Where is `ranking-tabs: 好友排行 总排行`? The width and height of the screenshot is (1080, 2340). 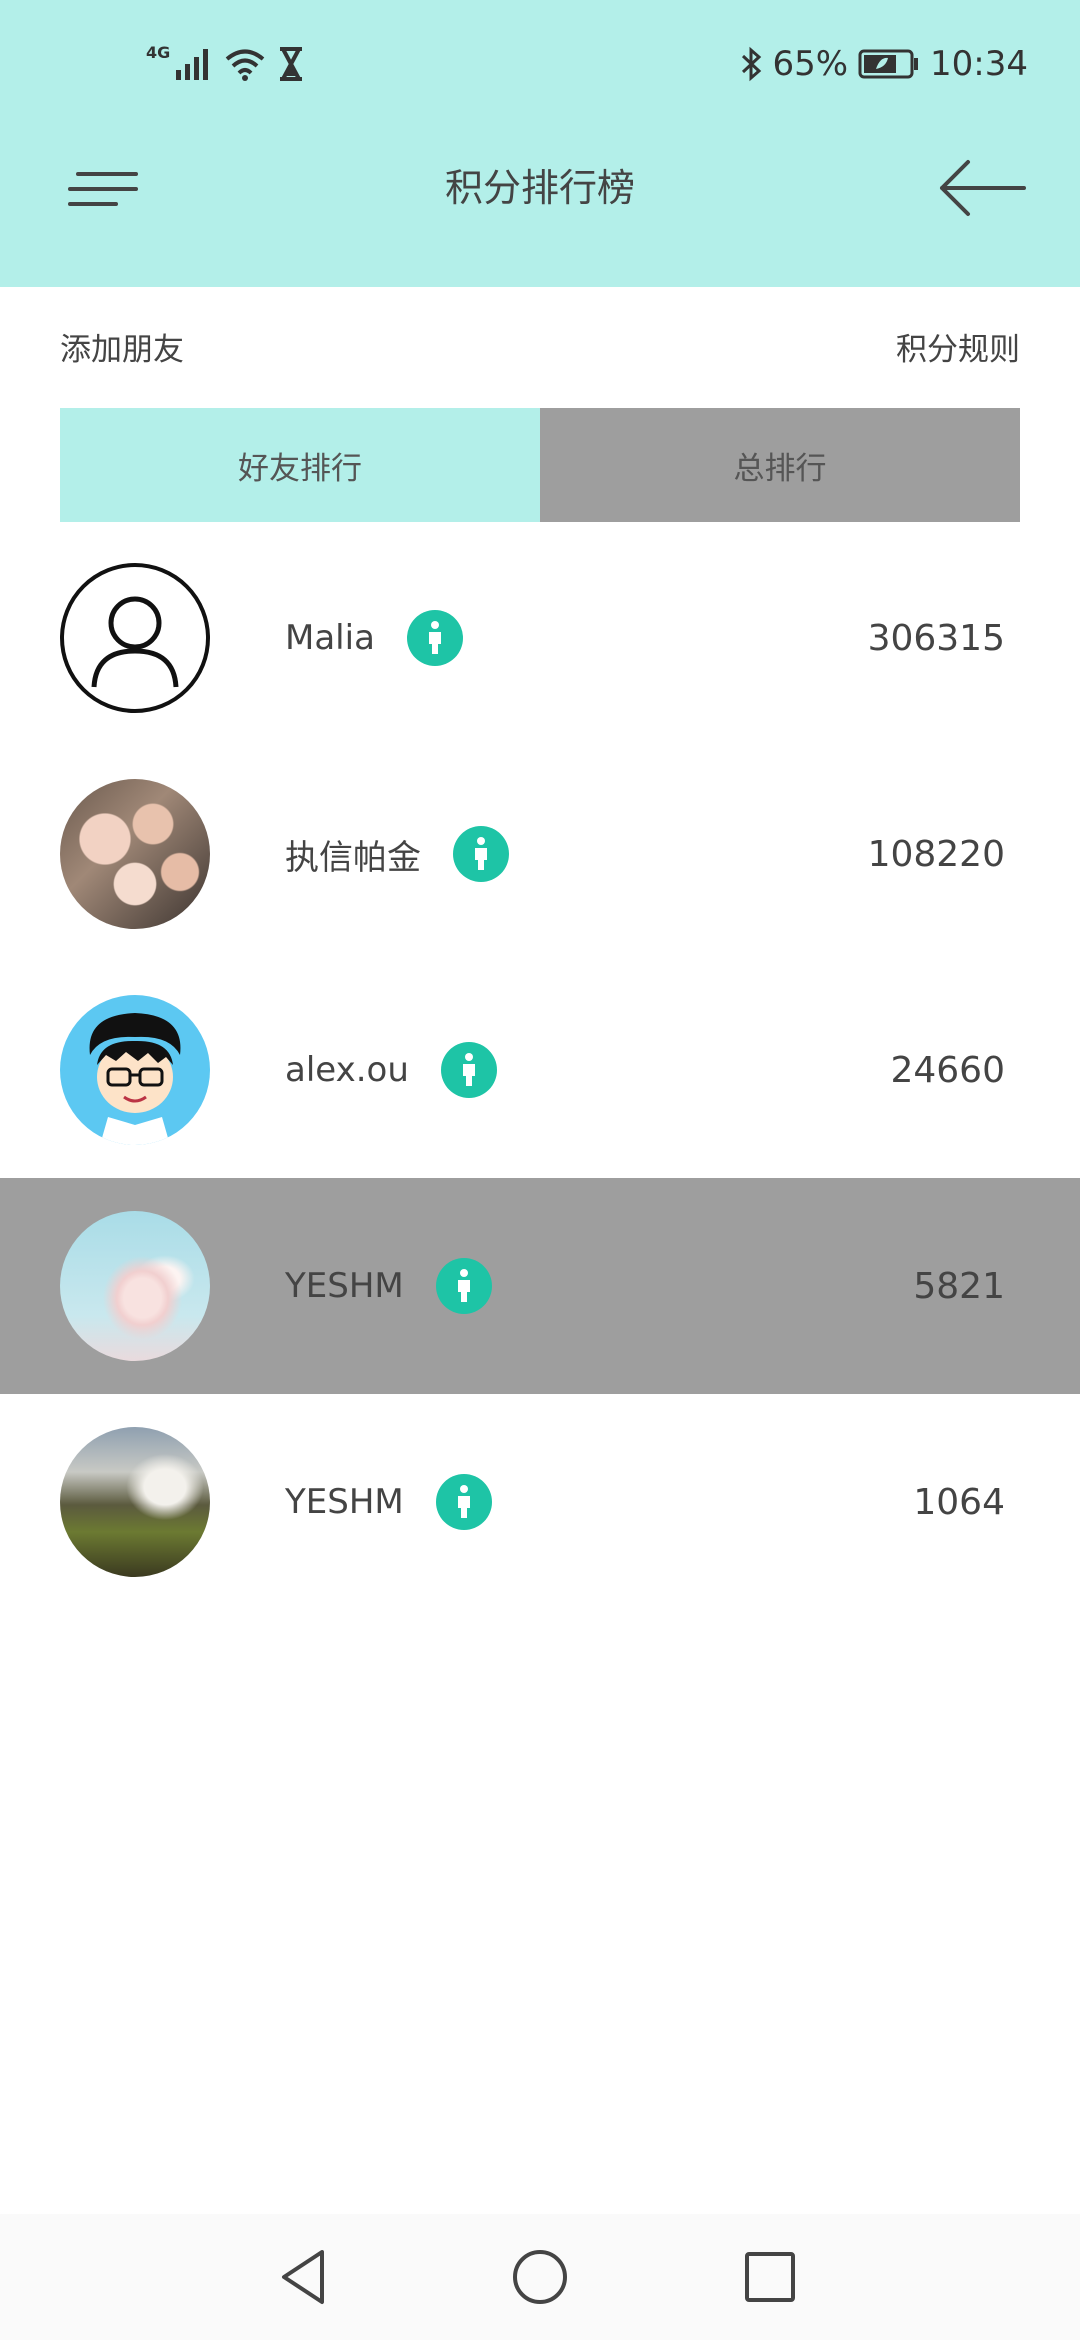
ranking-tabs: 好友排行 总排行 is located at coordinates (540, 465).